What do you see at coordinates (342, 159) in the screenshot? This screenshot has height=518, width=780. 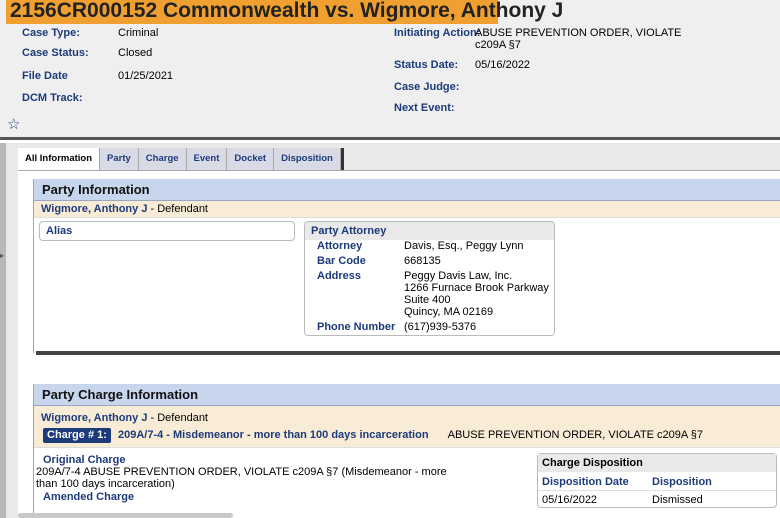 I see `tab-bar-divider` at bounding box center [342, 159].